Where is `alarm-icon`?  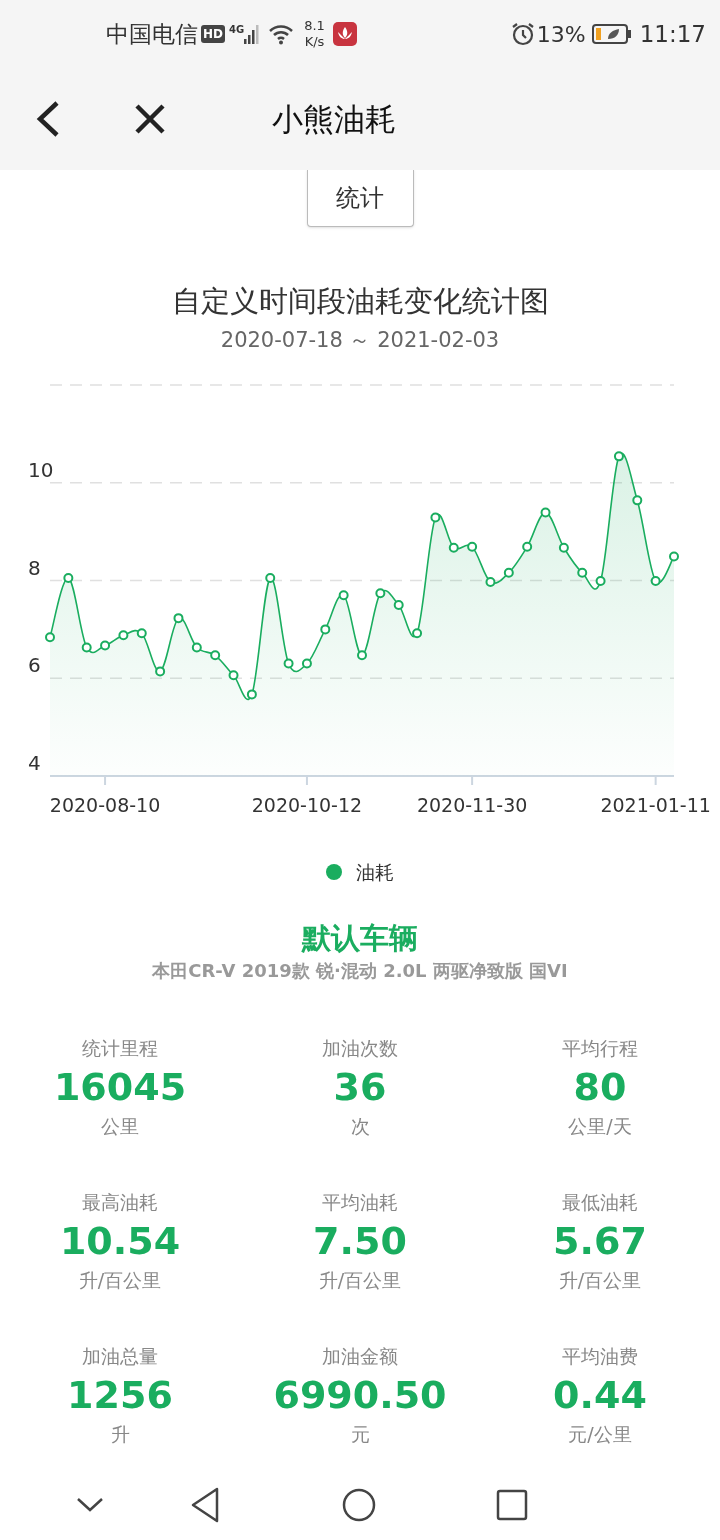
alarm-icon is located at coordinates (522, 34).